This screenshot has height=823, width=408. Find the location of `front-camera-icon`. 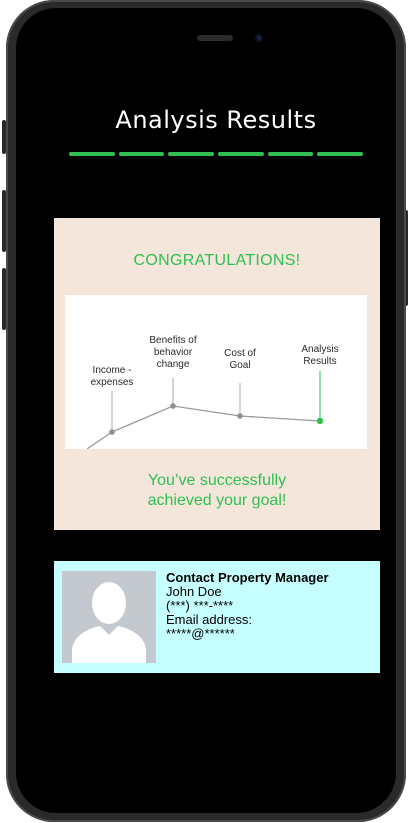

front-camera-icon is located at coordinates (259, 38).